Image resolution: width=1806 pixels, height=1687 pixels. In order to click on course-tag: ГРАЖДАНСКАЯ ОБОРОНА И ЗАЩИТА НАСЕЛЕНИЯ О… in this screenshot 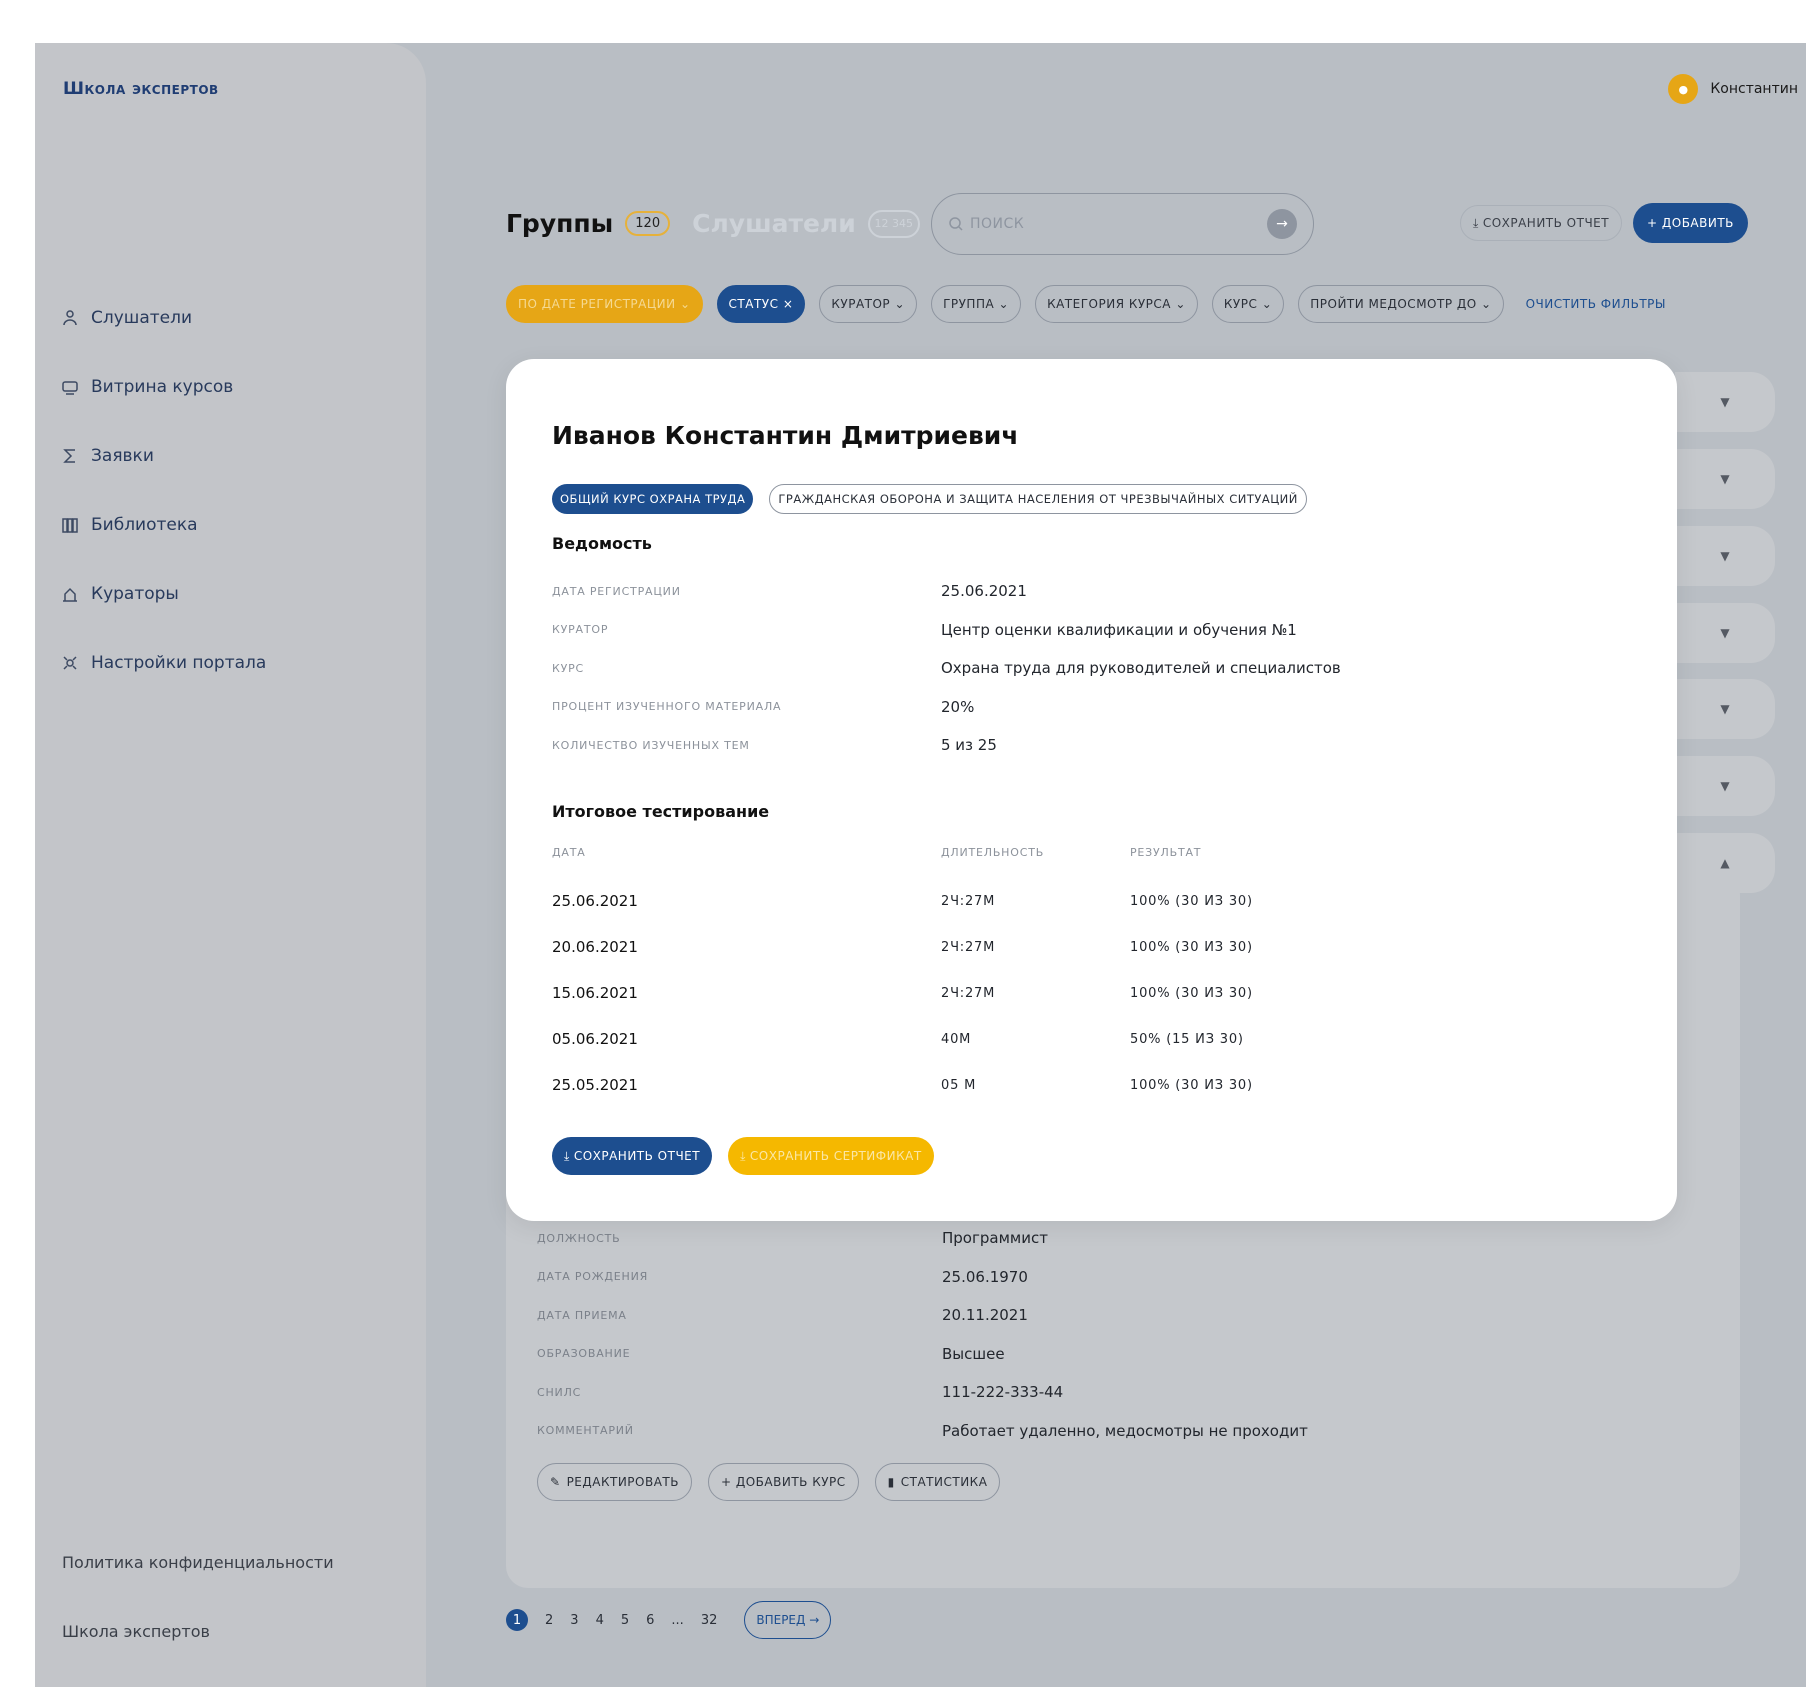, I will do `click(1038, 499)`.